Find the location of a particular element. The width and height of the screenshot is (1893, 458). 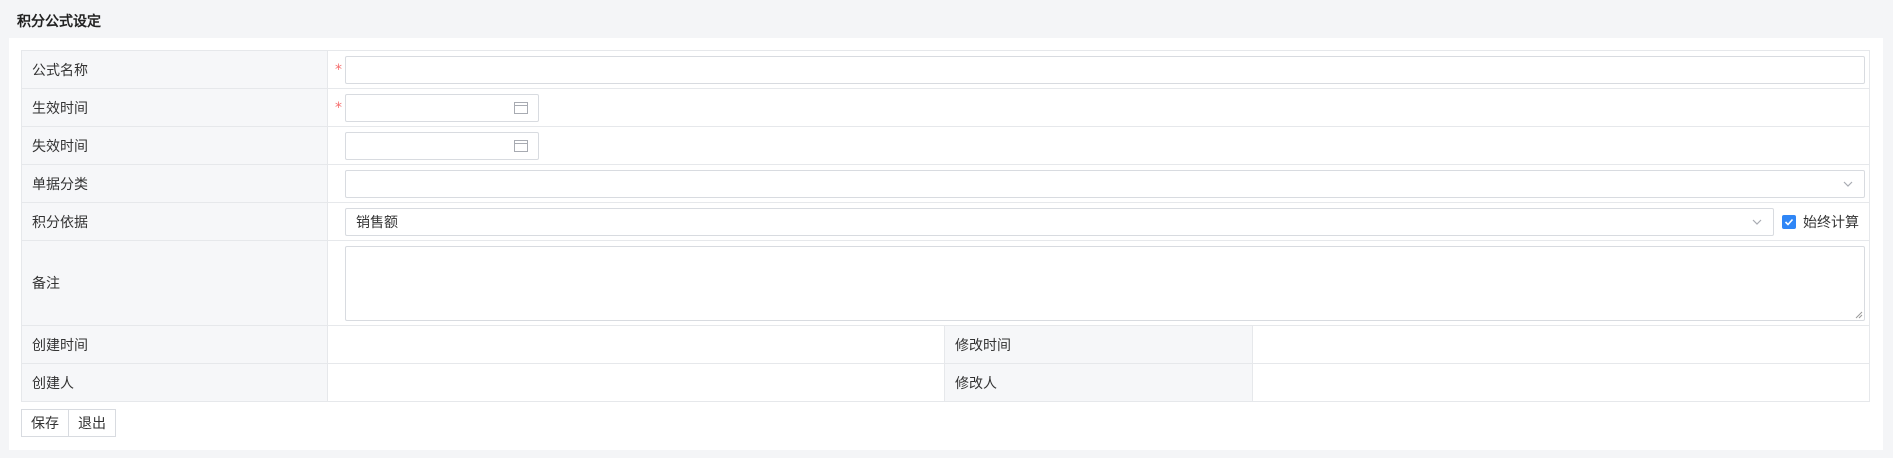

row-formula-name: 公式名称 * is located at coordinates (946, 69).